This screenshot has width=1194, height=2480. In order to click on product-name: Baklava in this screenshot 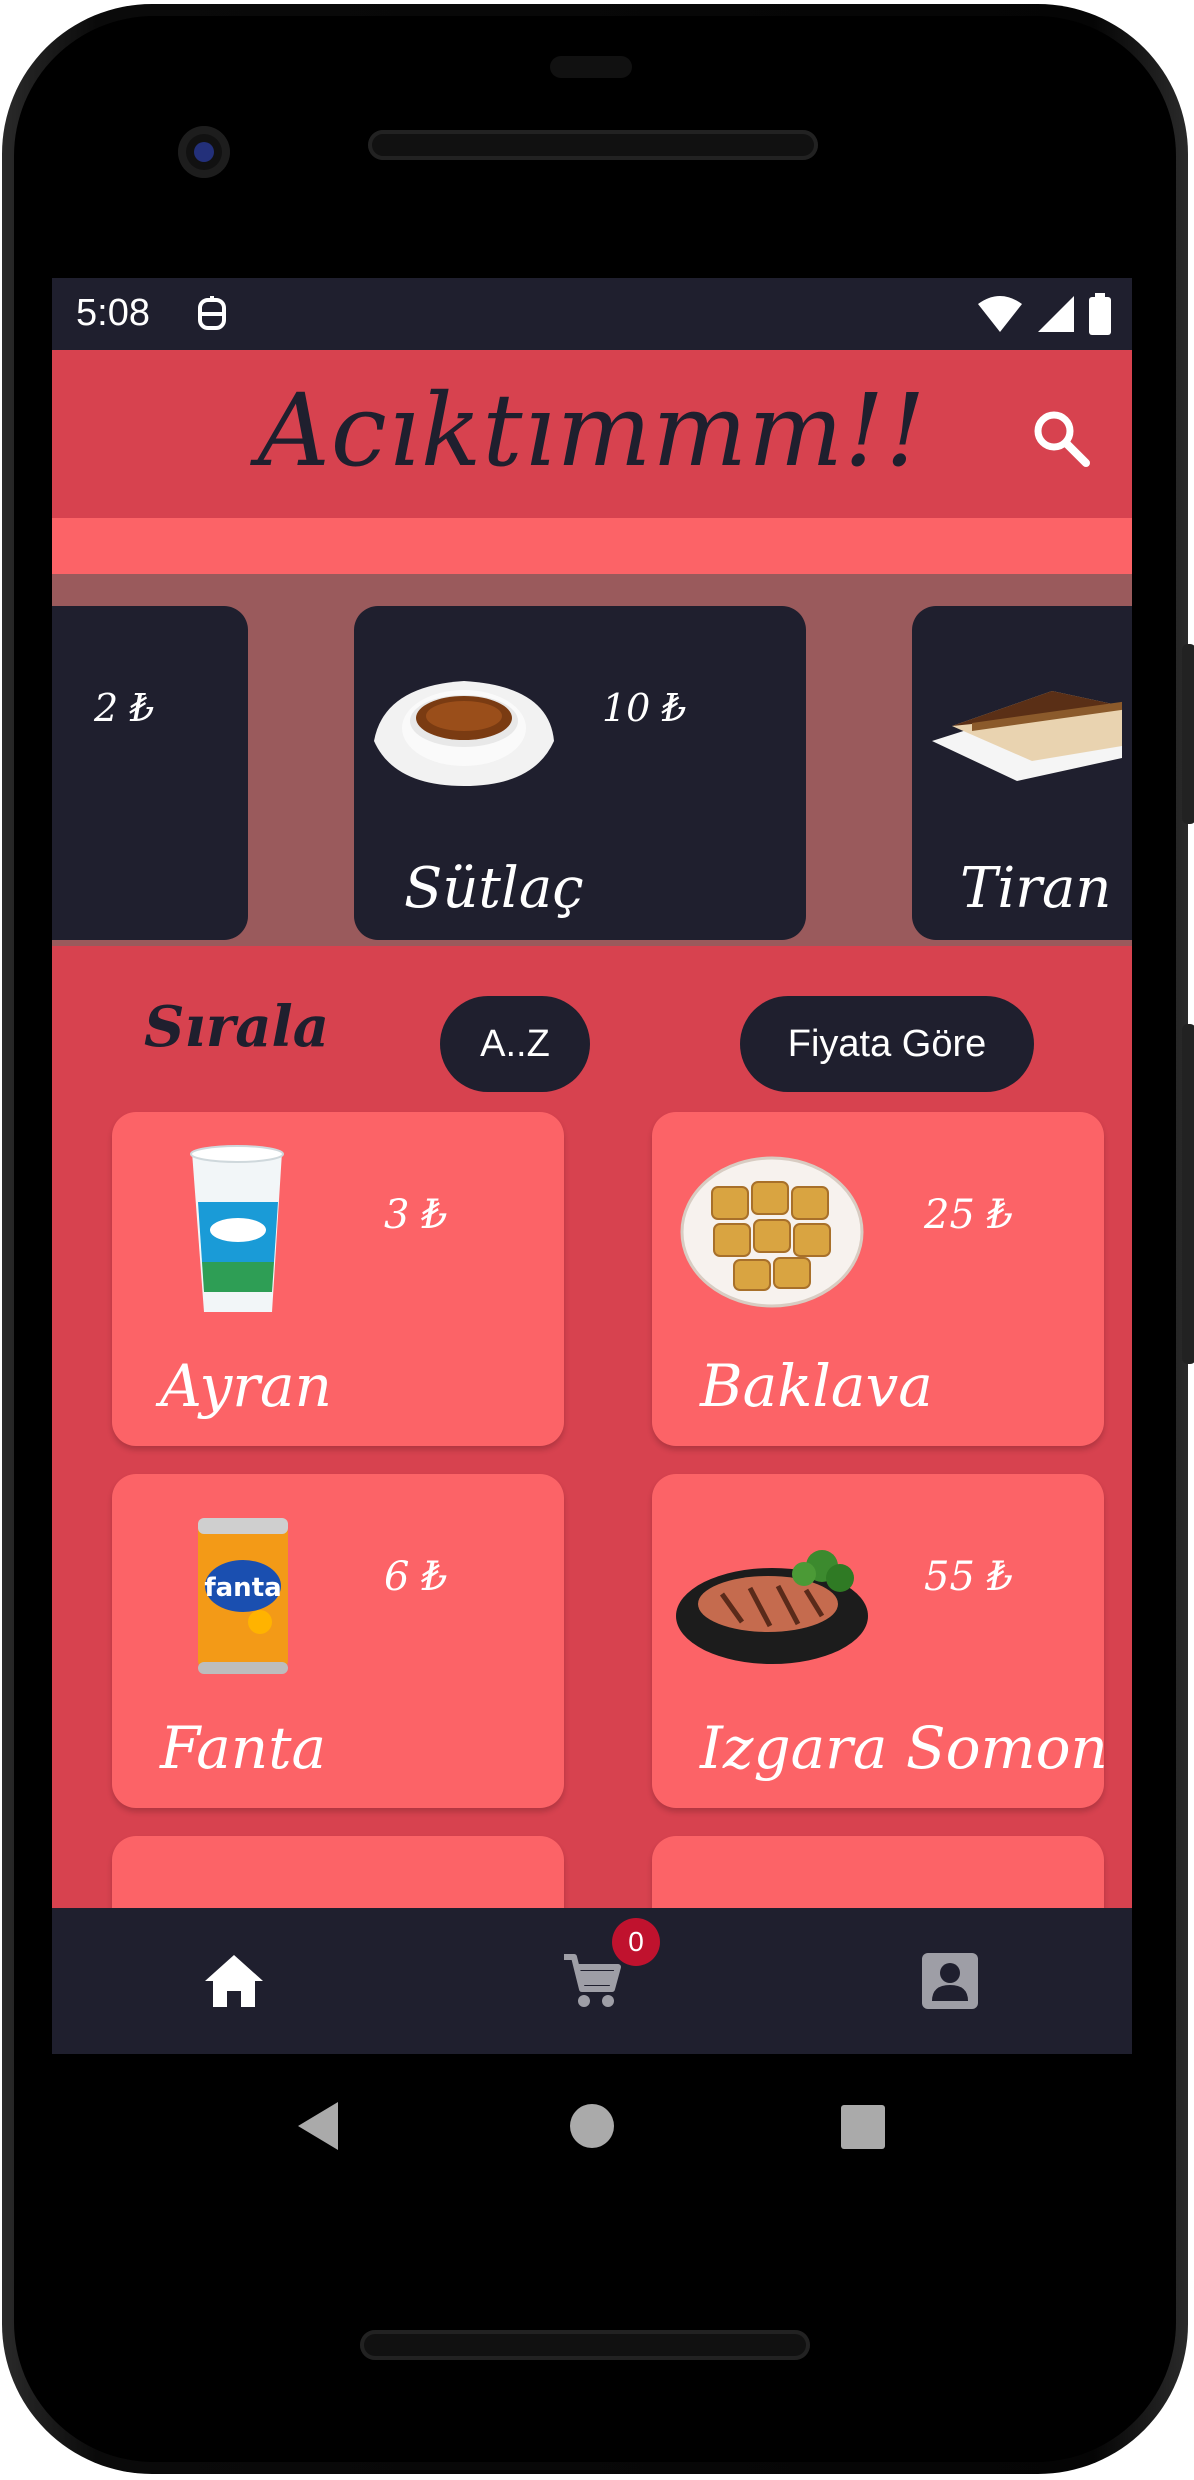, I will do `click(816, 1386)`.